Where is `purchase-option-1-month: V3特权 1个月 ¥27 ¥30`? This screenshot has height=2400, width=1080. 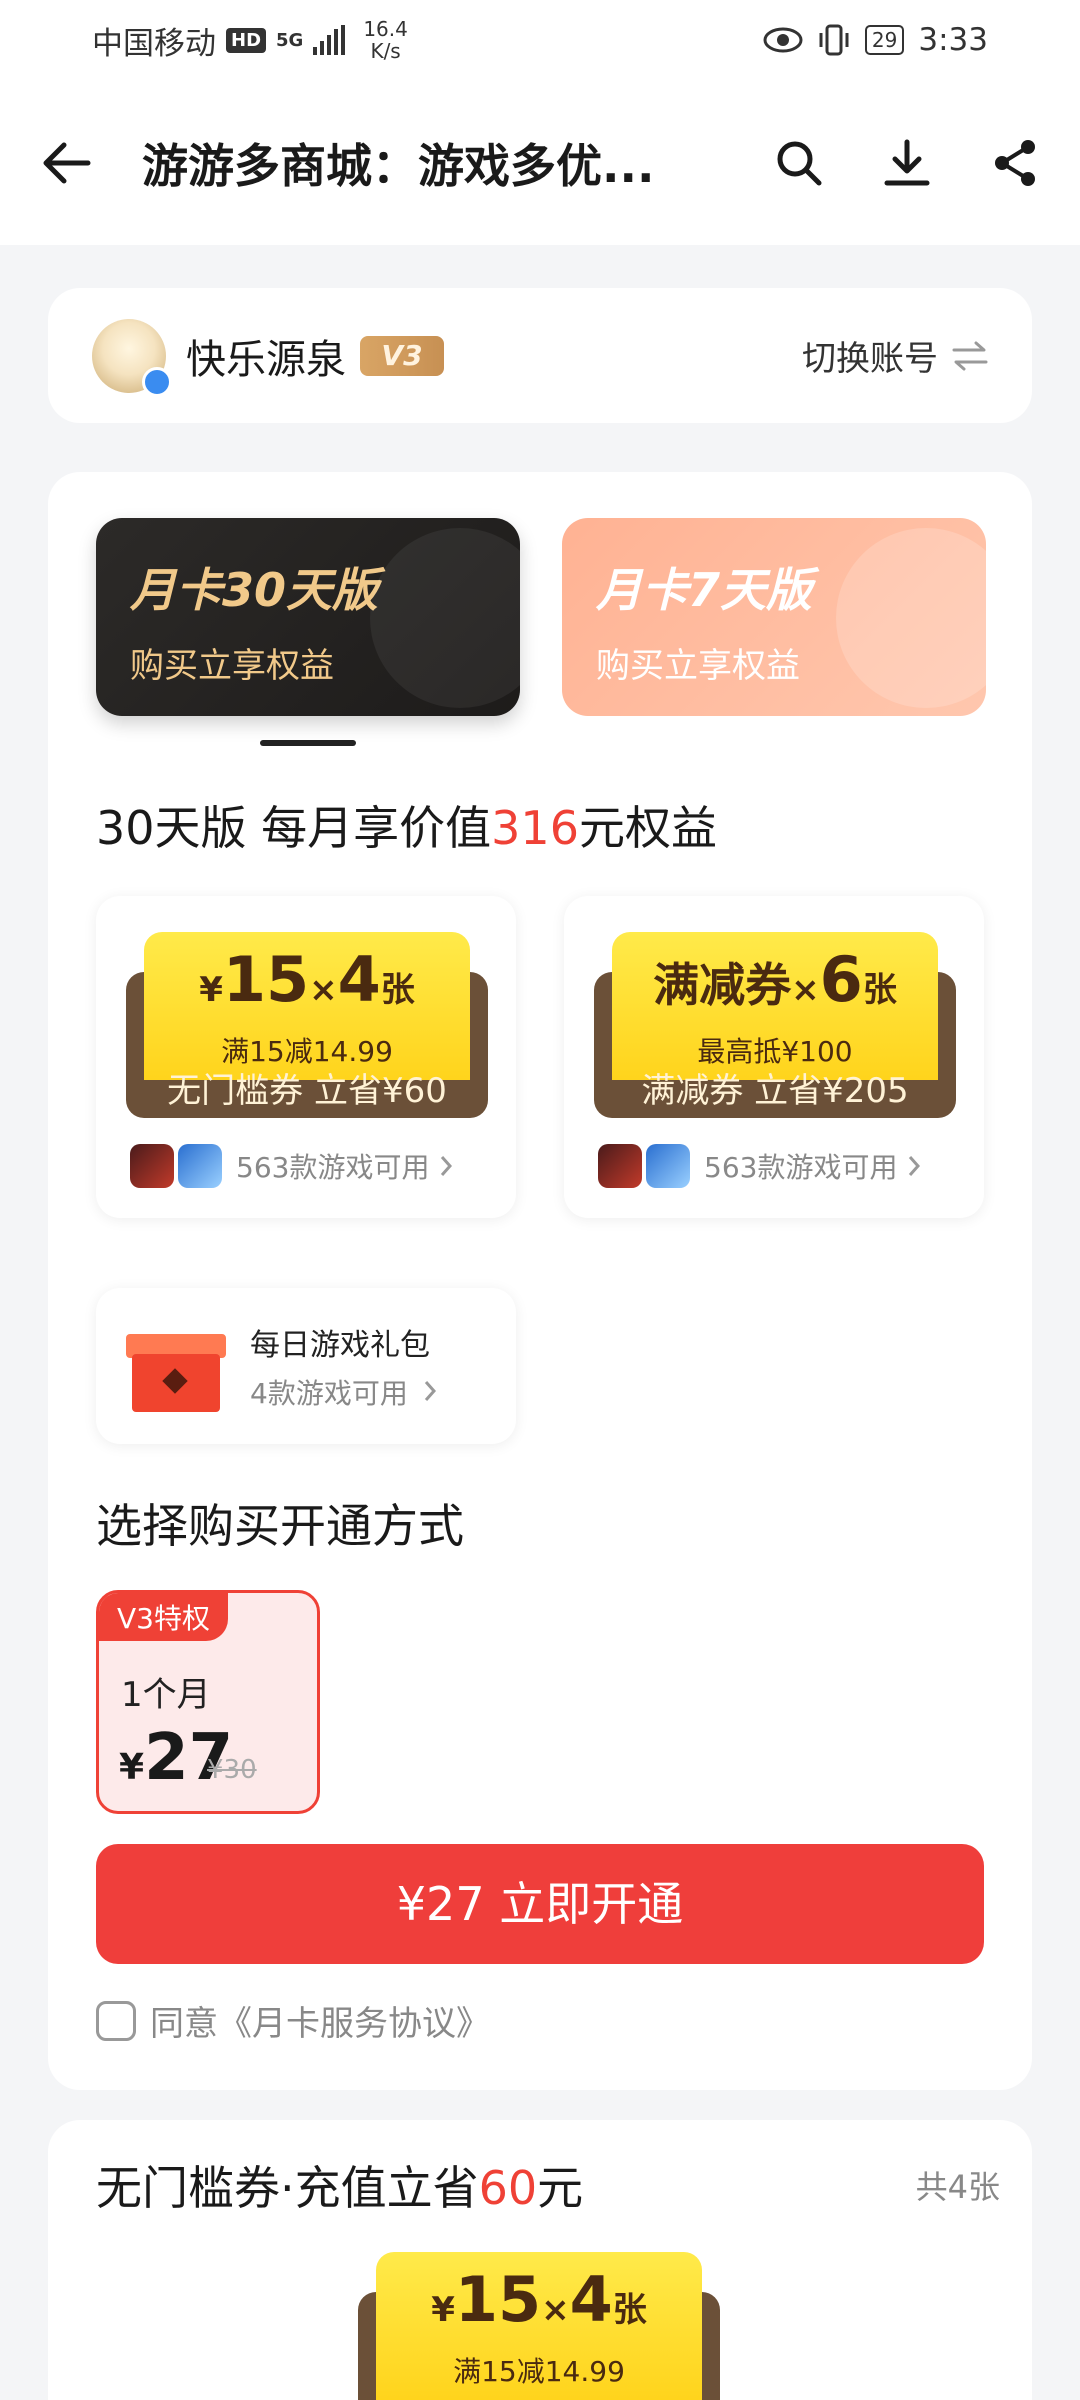
purchase-option-1-month: V3特权 1个月 ¥27 ¥30 is located at coordinates (208, 1702).